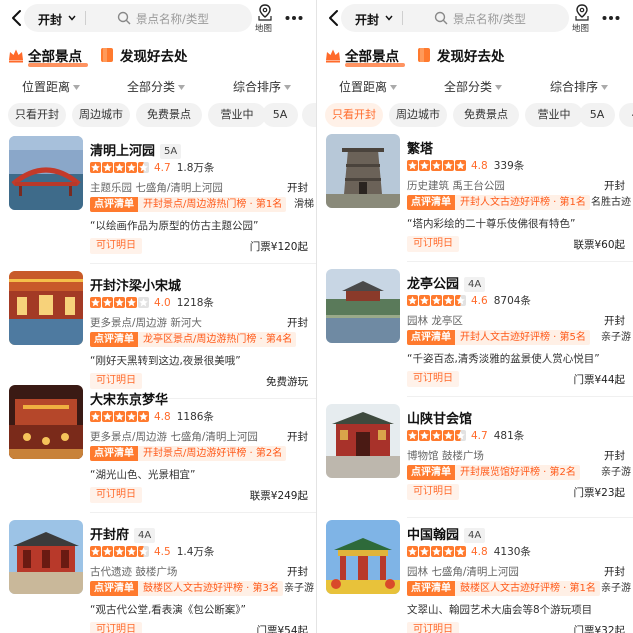  What do you see at coordinates (174, 437) in the screenshot?
I see `category-location: 更多景点/周边游 七盛角/清明上河园` at bounding box center [174, 437].